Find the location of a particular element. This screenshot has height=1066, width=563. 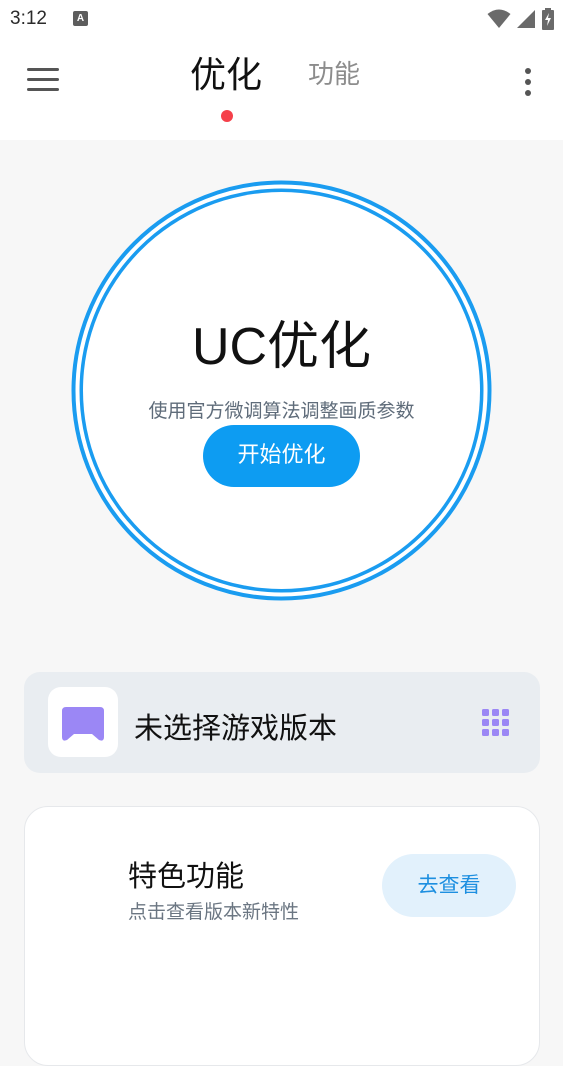

start-optimize-button: 开始优化 is located at coordinates (281, 456).